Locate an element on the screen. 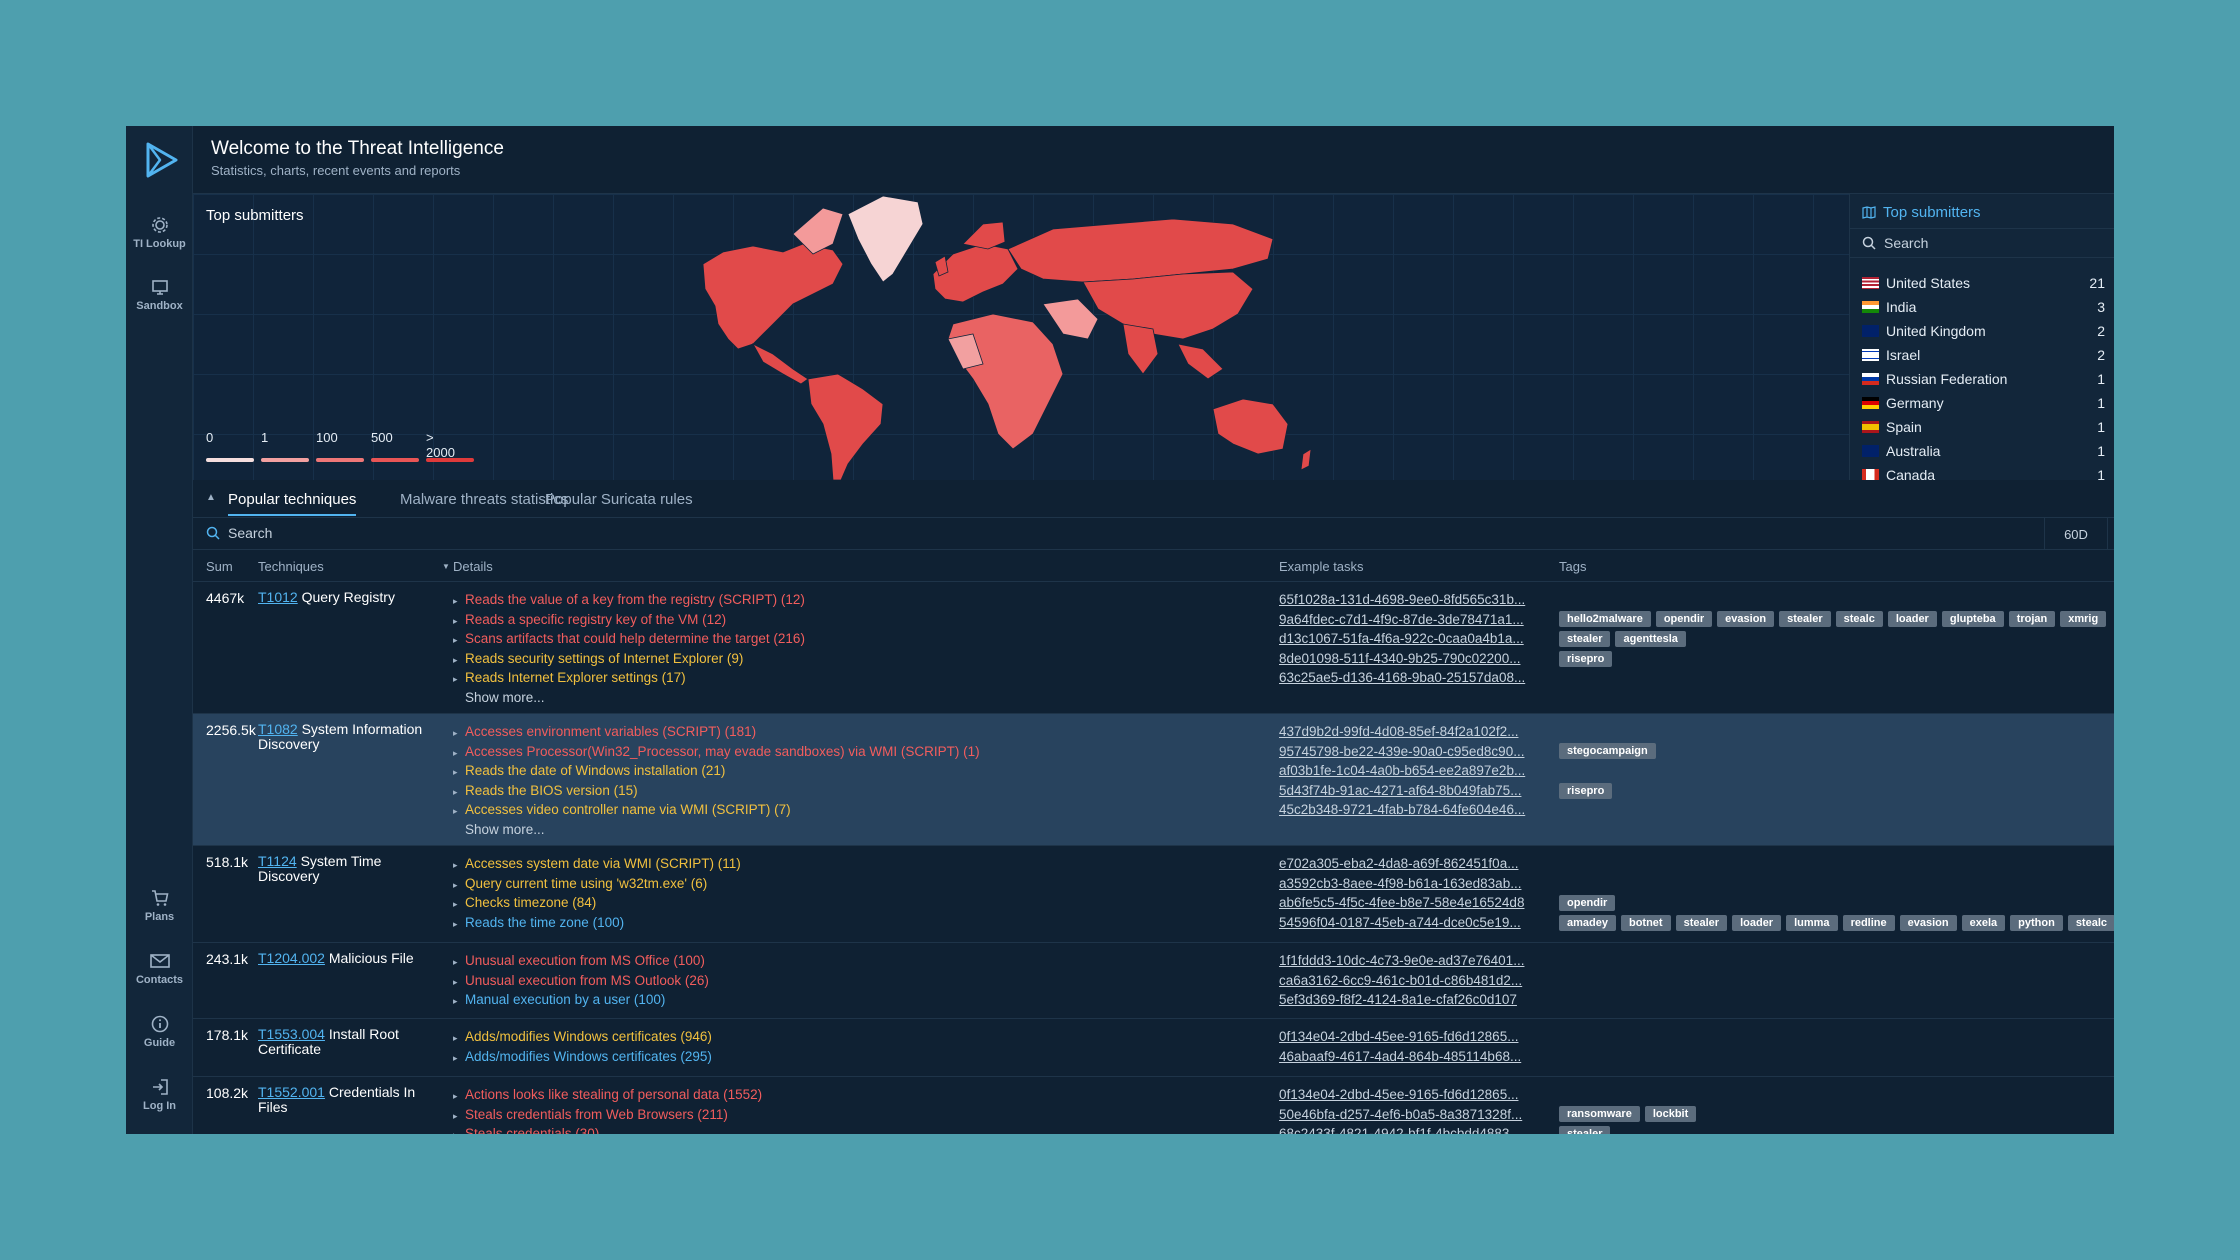 This screenshot has width=2240, height=1260. col-details: Details is located at coordinates (473, 566).